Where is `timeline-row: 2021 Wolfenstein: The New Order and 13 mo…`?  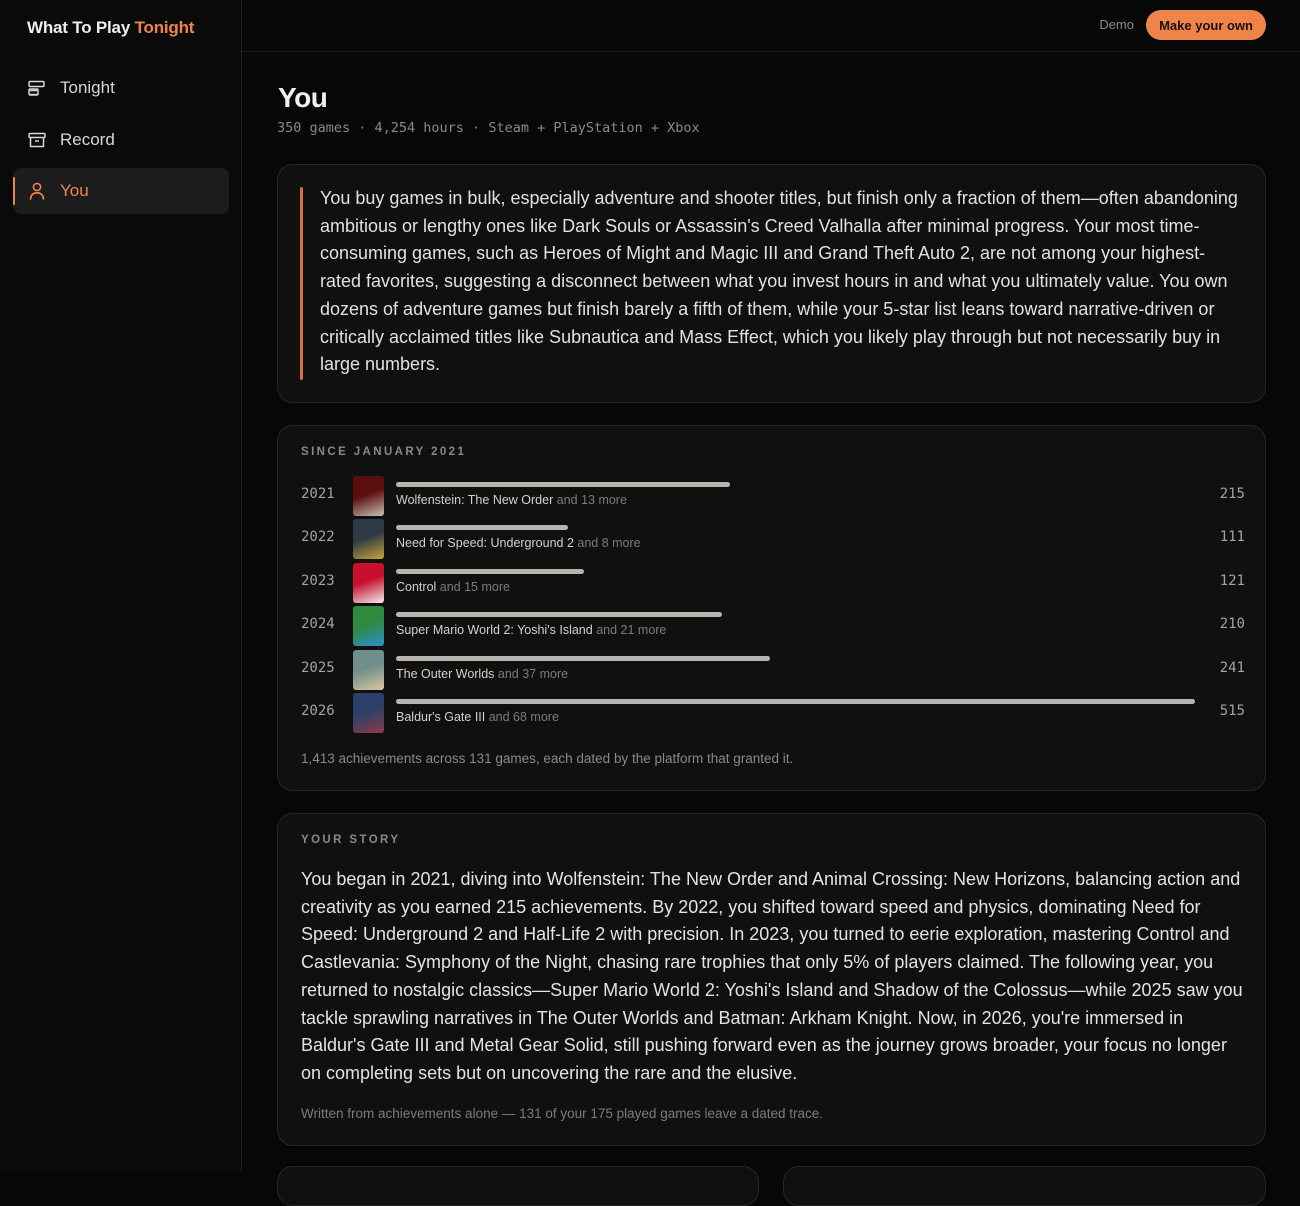
timeline-row: 2021 Wolfenstein: The New Order and 13 mo… is located at coordinates (772, 497).